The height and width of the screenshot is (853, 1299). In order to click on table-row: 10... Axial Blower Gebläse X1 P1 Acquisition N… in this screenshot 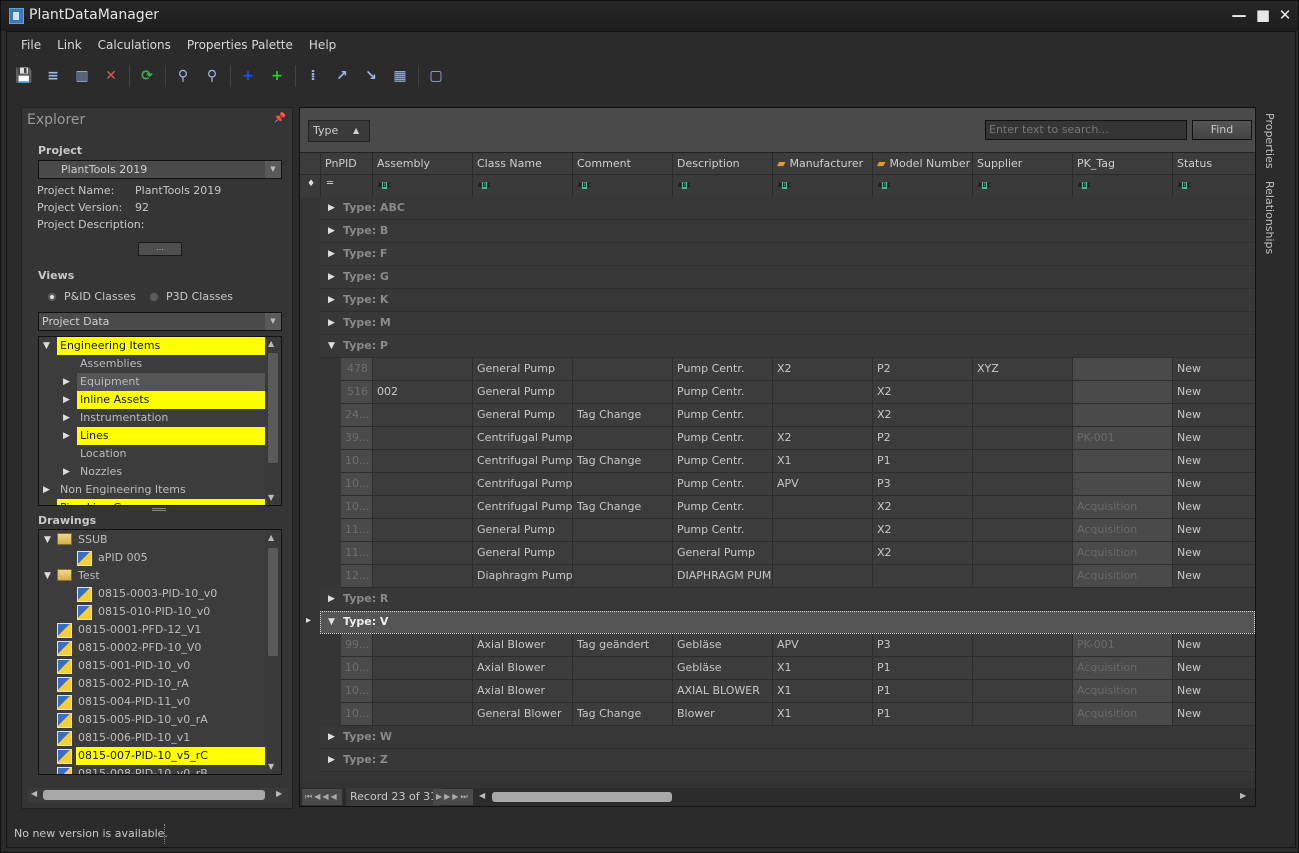, I will do `click(798, 668)`.